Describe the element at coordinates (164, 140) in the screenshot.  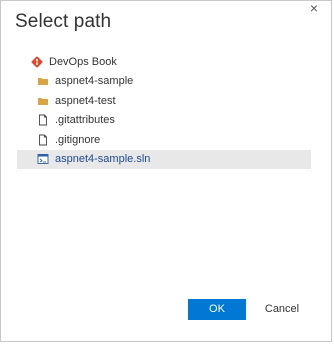
I see `tree-item-gitignore: .gitignore` at that location.